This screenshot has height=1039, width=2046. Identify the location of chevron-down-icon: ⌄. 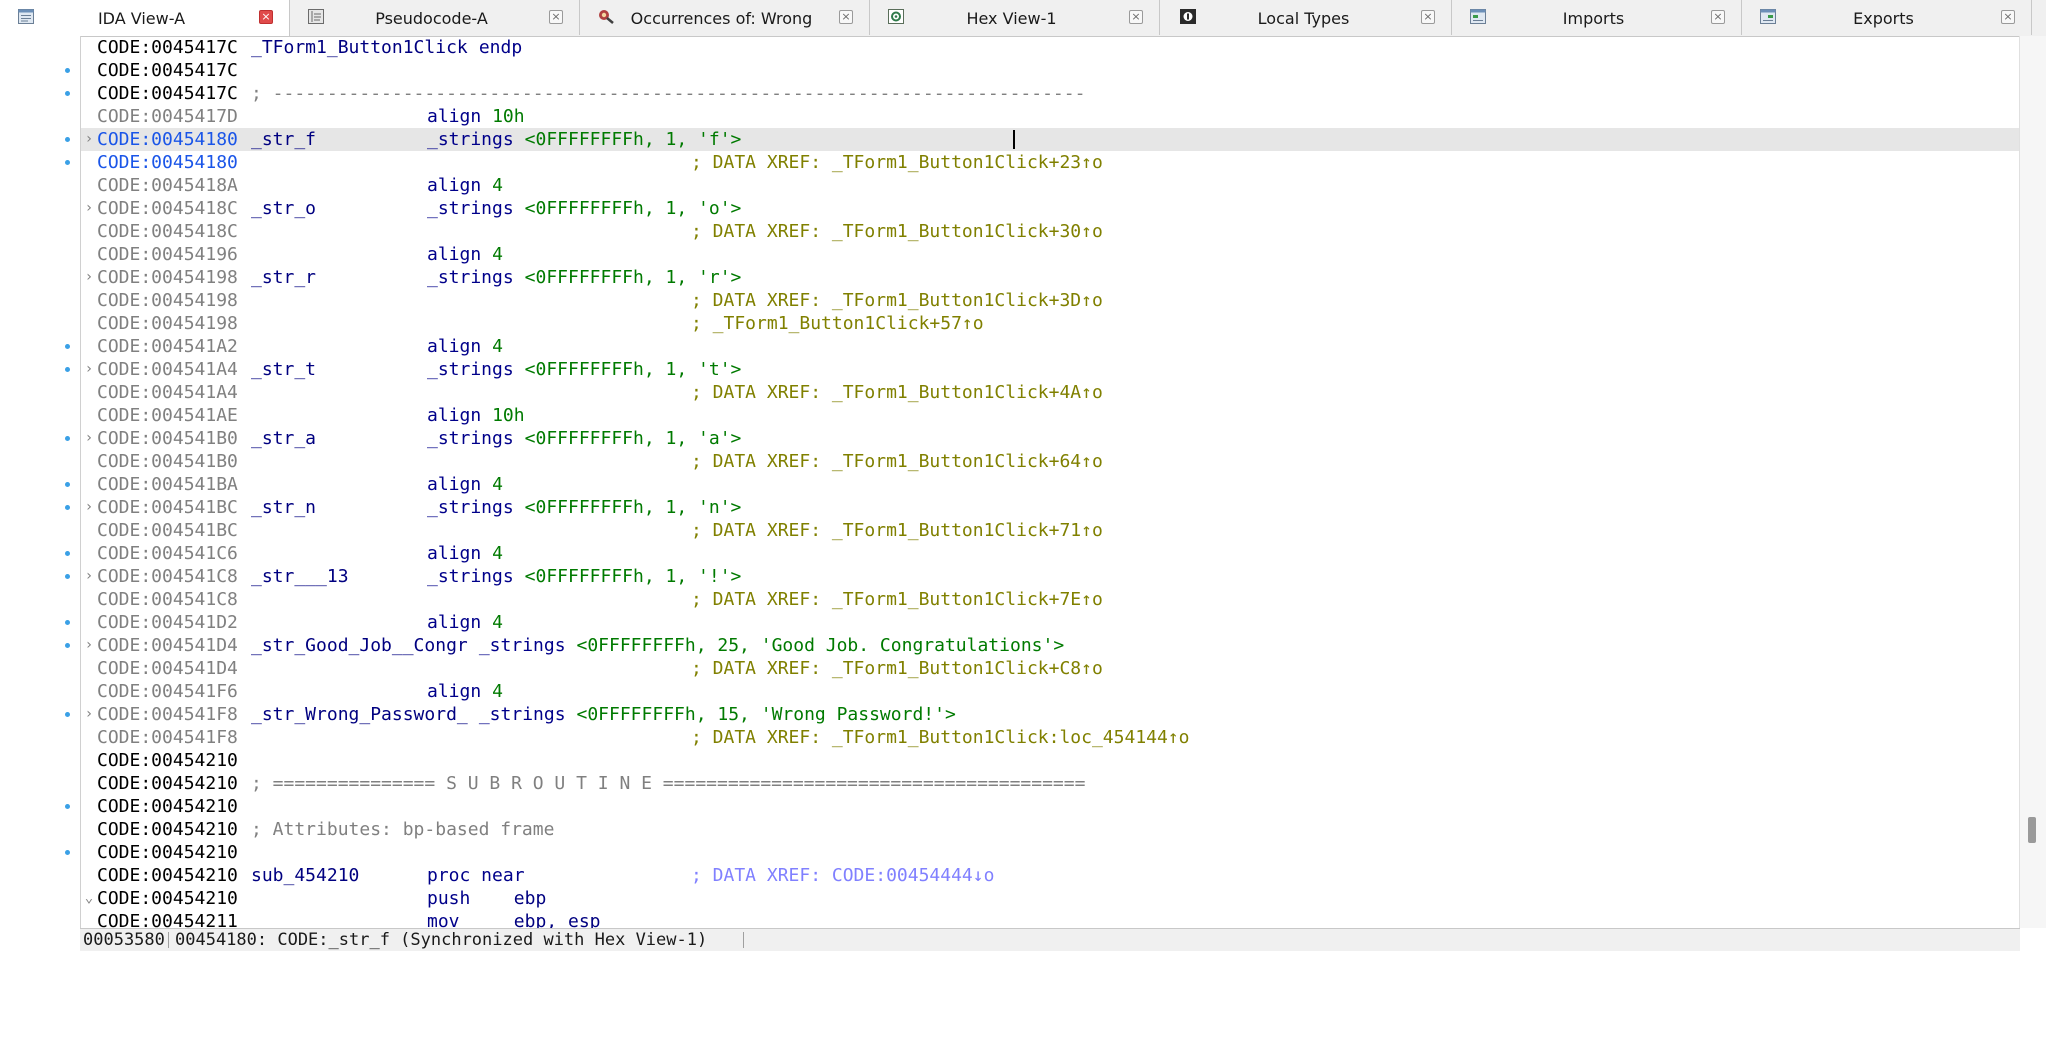
(89, 898).